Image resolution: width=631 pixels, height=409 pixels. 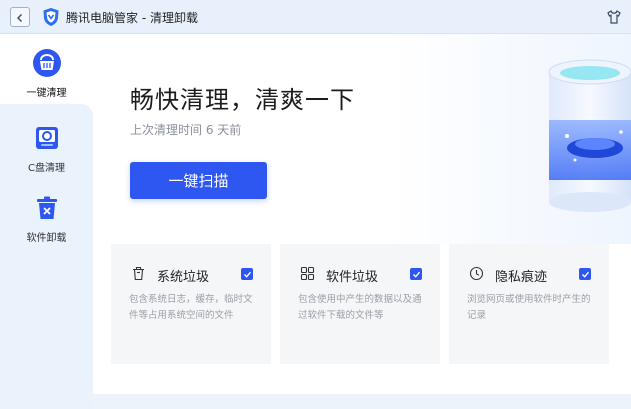 I want to click on sidebar-item-c-drive-clean: C盘清理, so click(x=46, y=144).